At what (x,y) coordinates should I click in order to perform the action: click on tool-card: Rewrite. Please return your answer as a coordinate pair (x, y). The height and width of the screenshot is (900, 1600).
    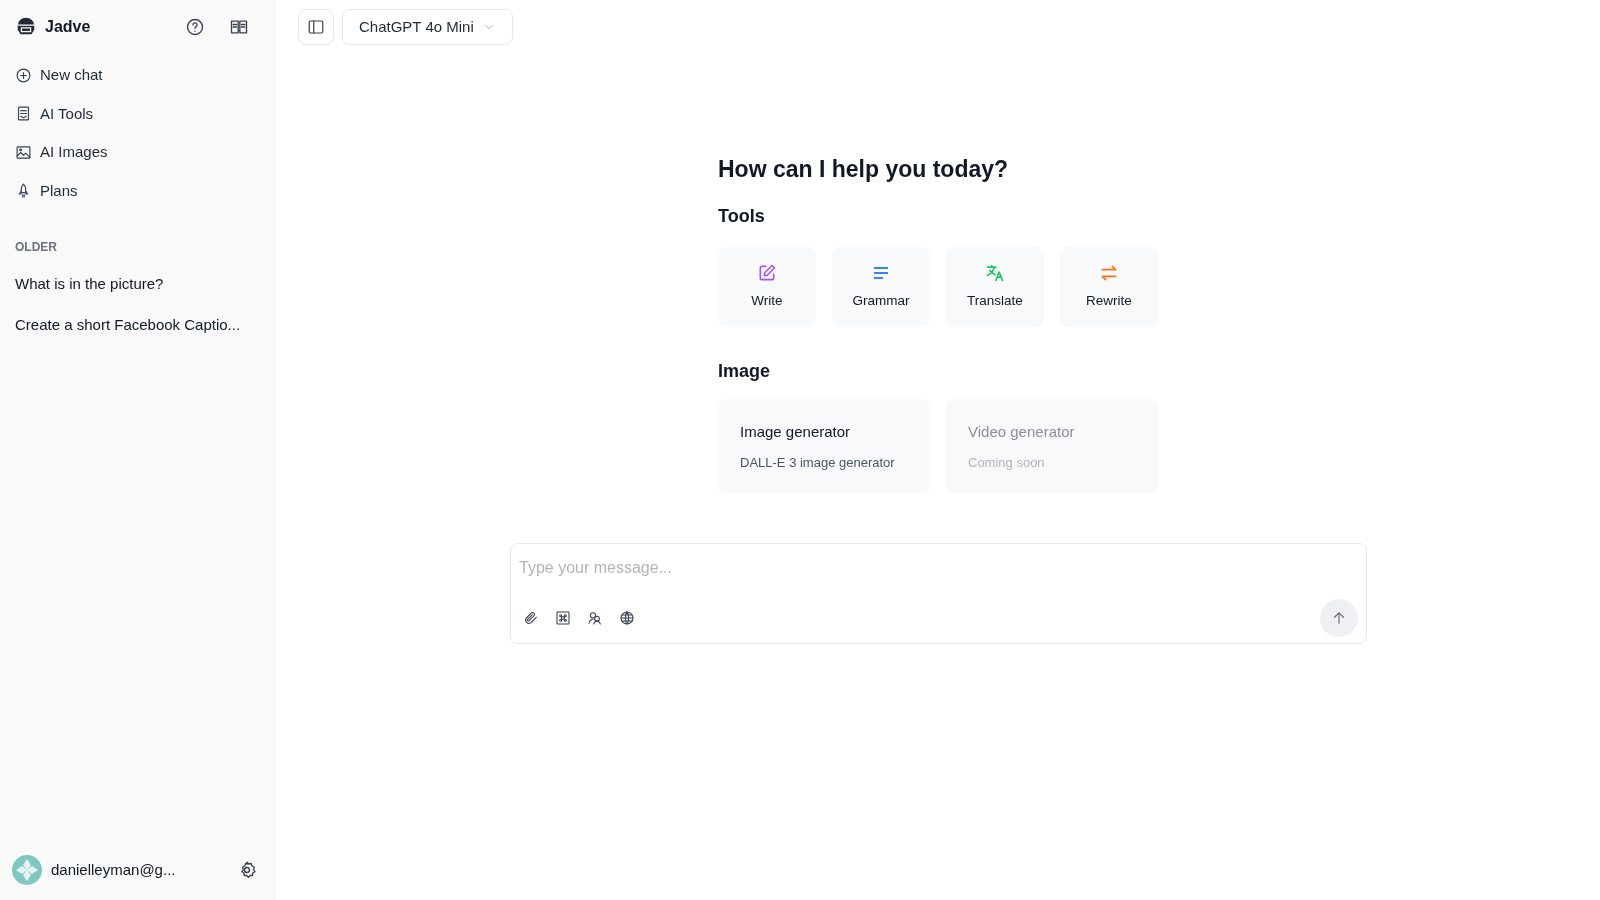
    Looking at the image, I should click on (1109, 287).